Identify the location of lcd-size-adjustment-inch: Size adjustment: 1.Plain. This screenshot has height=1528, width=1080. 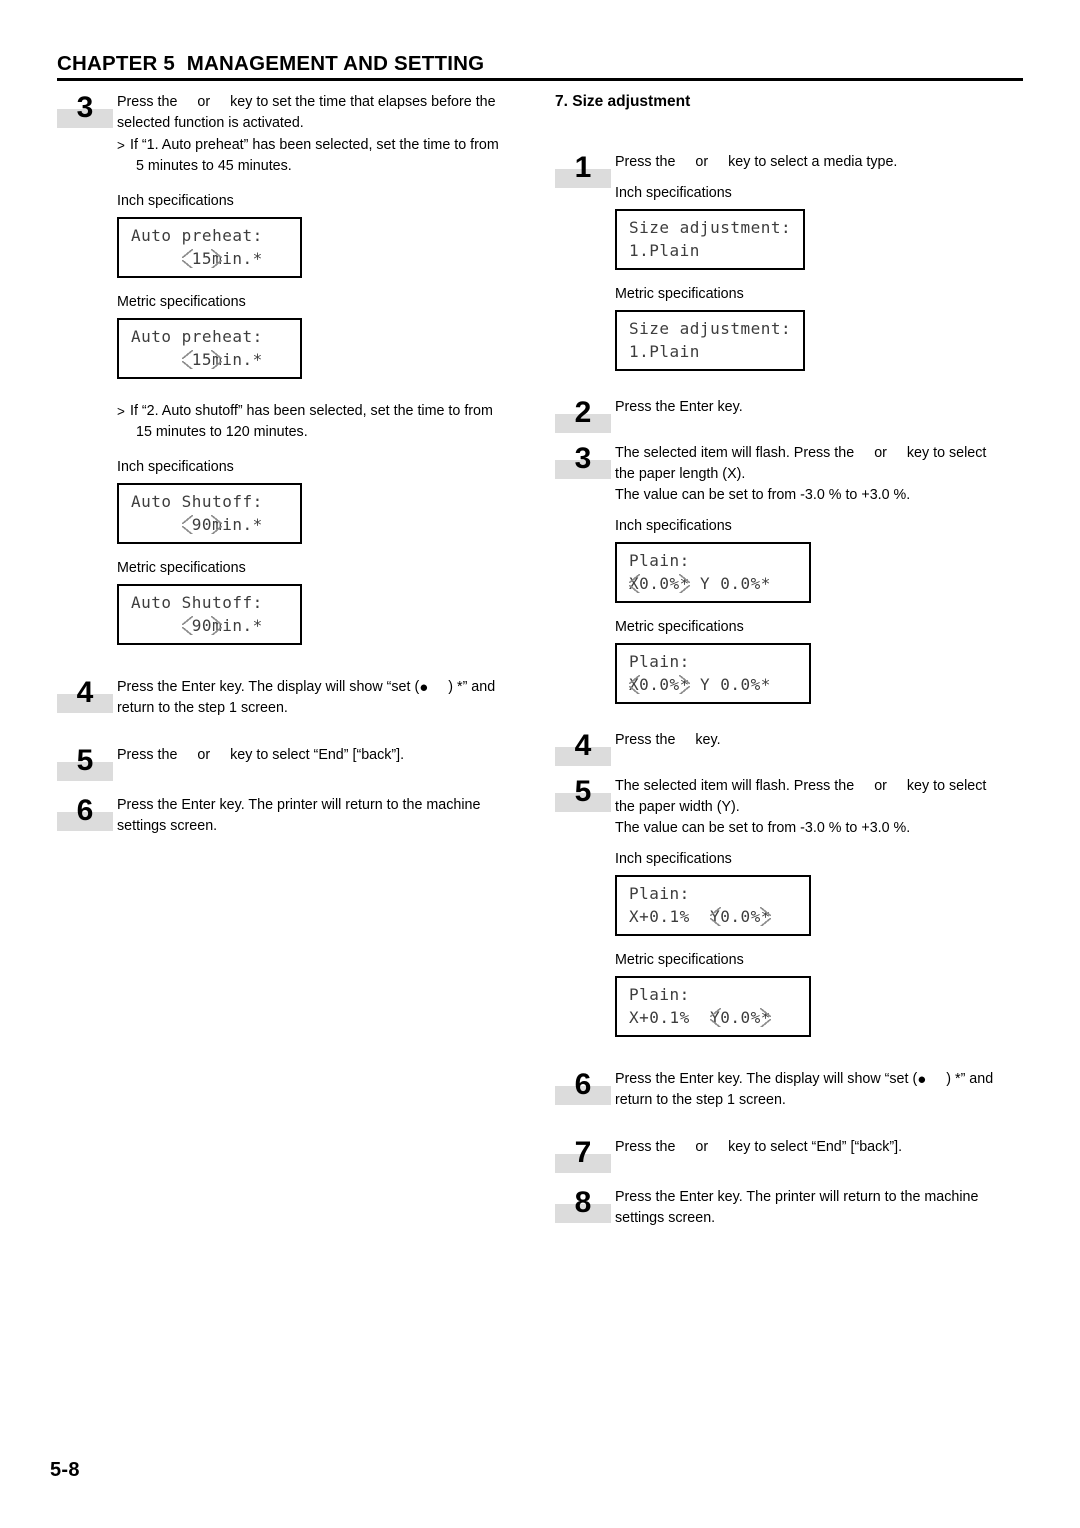
(710, 239).